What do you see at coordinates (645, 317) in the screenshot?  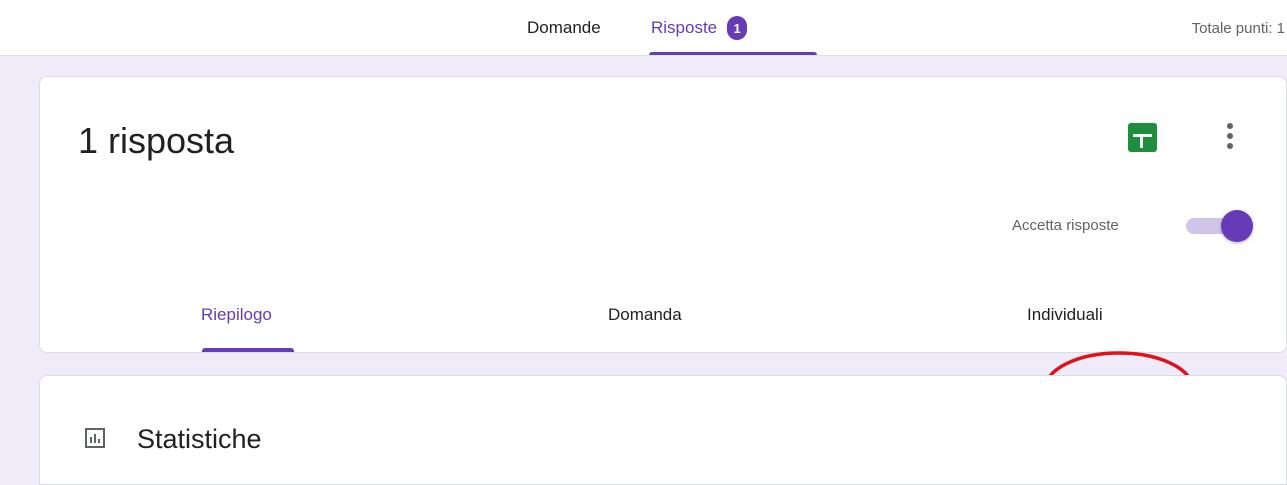 I see `tab-domanda: Domanda` at bounding box center [645, 317].